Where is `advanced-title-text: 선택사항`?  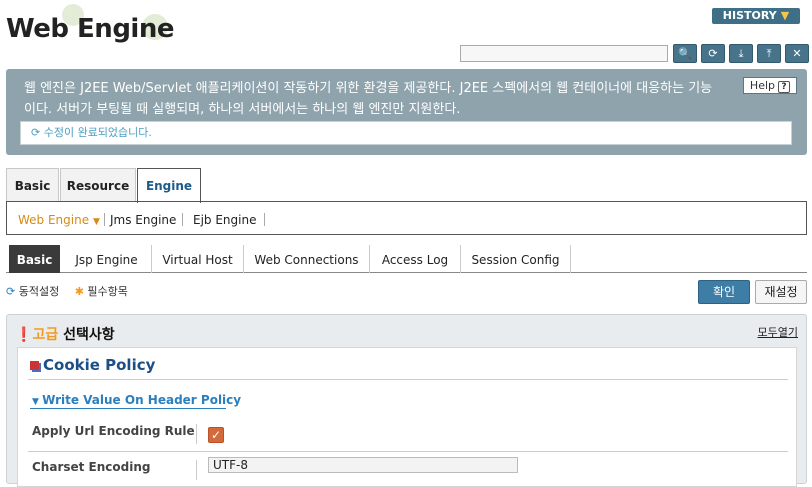
advanced-title-text: 선택사항 is located at coordinates (89, 335).